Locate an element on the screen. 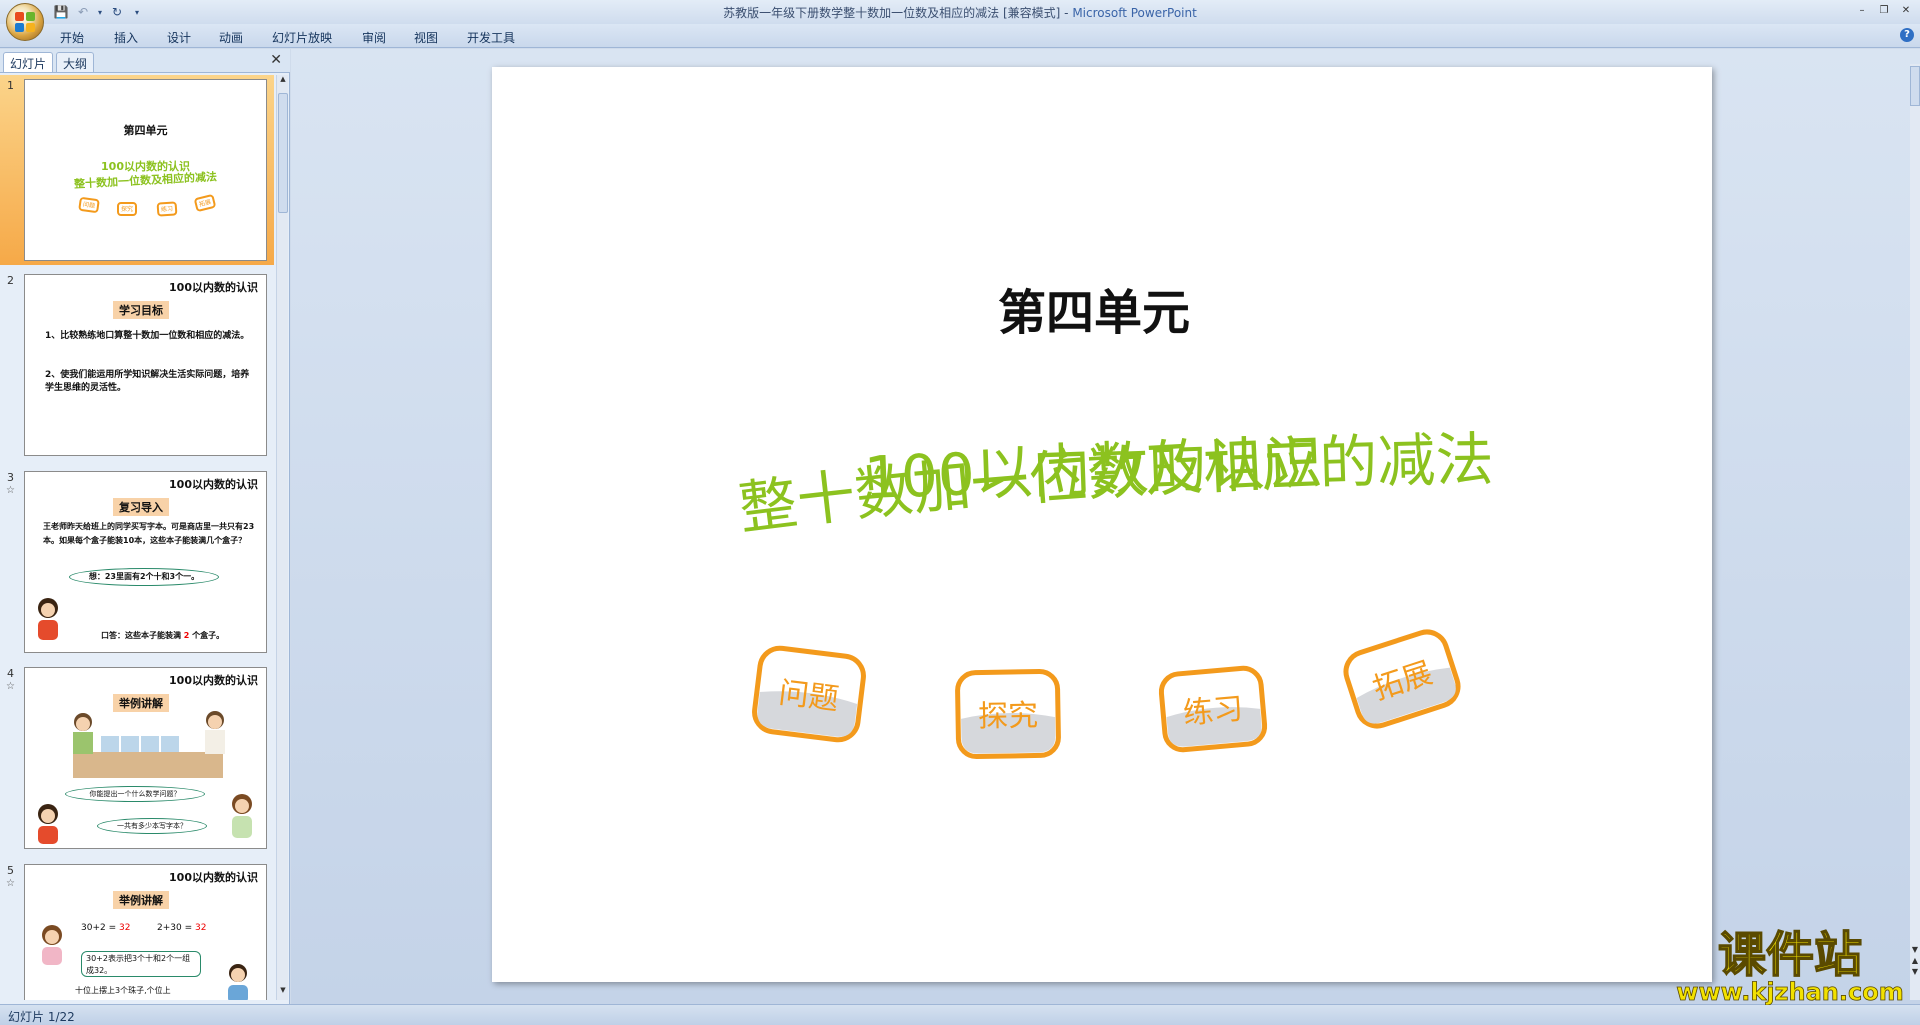 The height and width of the screenshot is (1025, 1920). scroll-up-icon: ▲ is located at coordinates (283, 82).